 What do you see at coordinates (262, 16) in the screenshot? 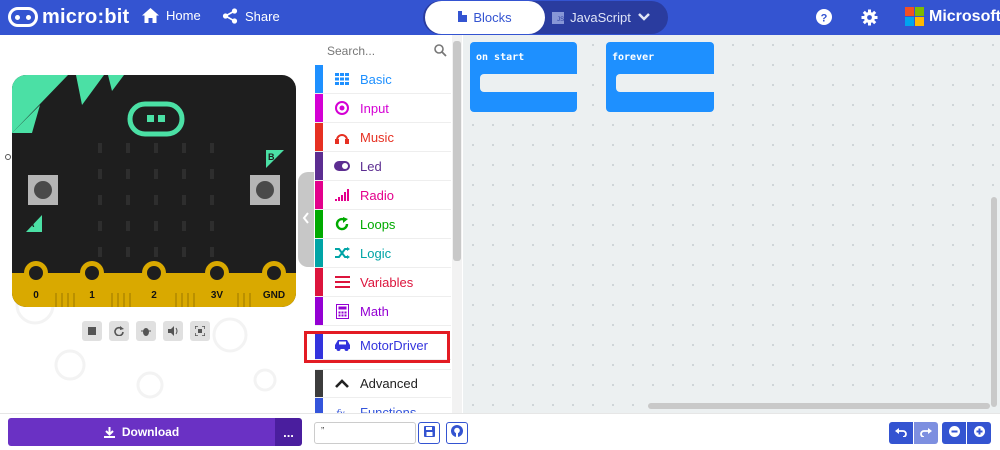
I see `share-label: Share` at bounding box center [262, 16].